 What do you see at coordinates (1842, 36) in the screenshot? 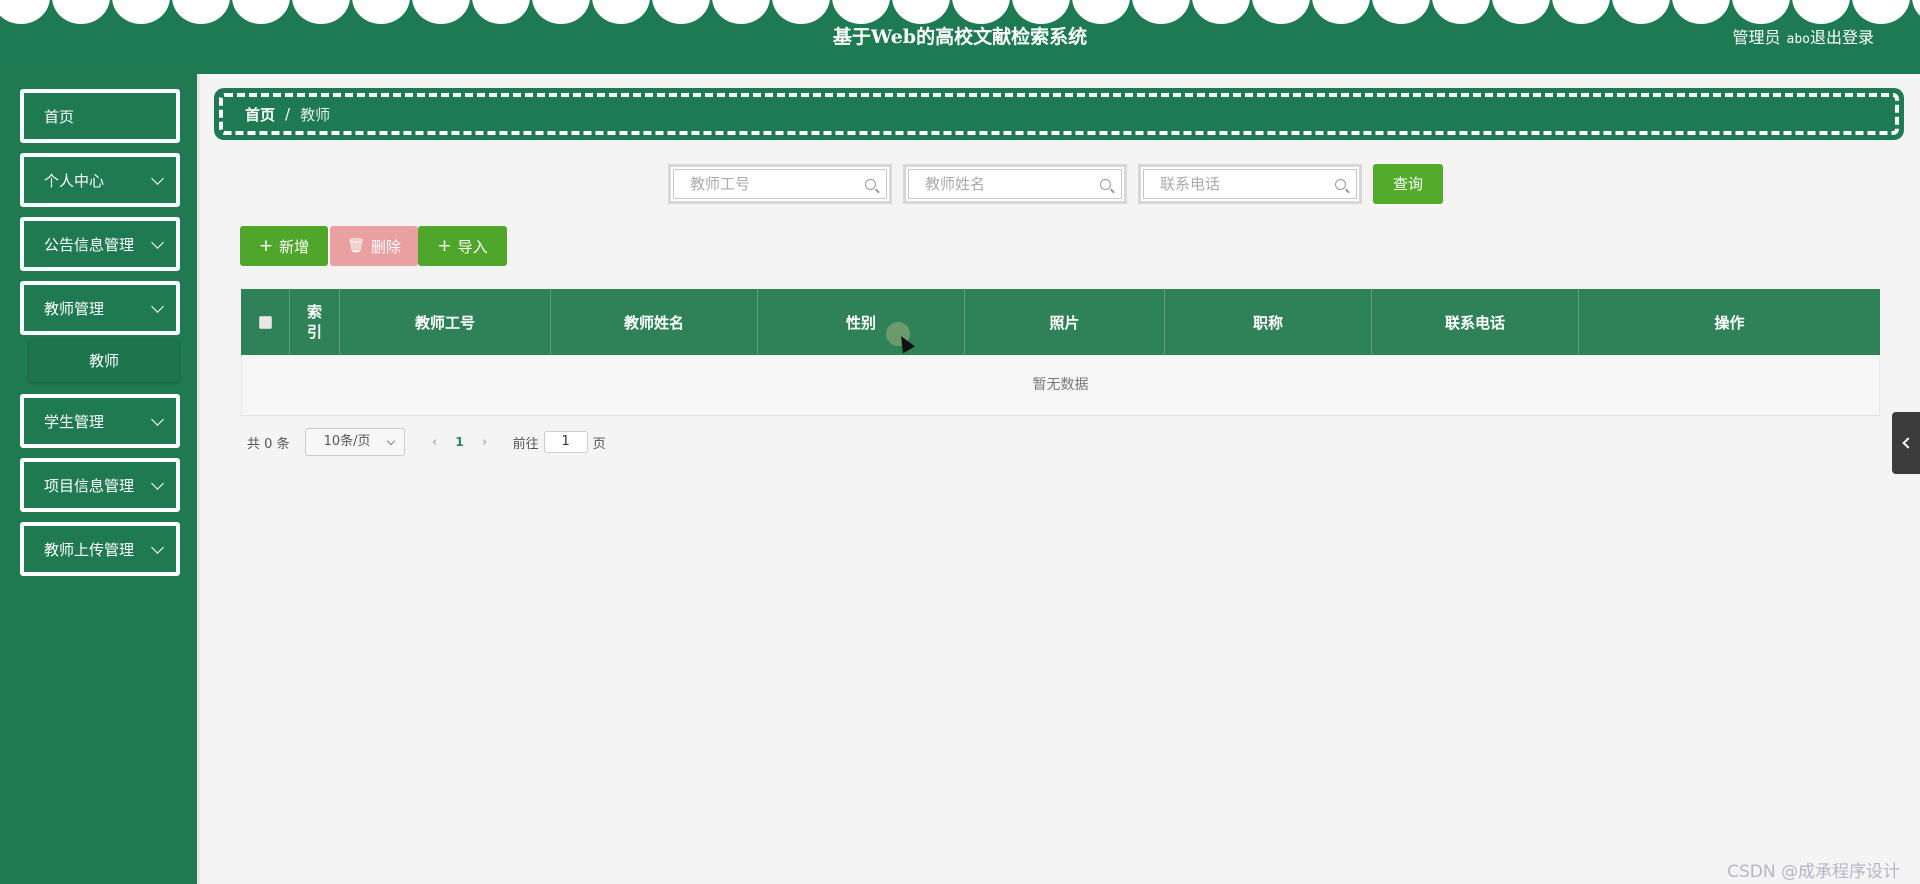
I see `logout-button: 退出登录` at bounding box center [1842, 36].